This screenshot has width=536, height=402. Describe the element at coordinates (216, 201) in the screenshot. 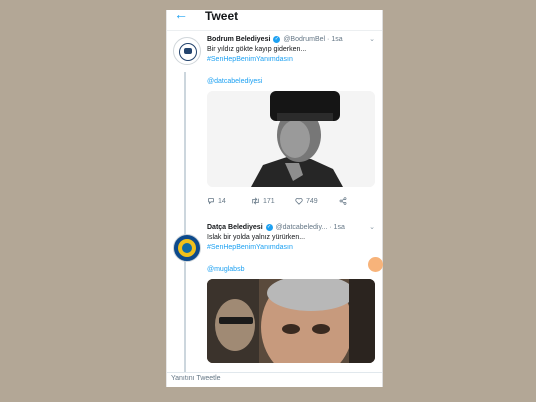

I see `reply-button: 14` at that location.